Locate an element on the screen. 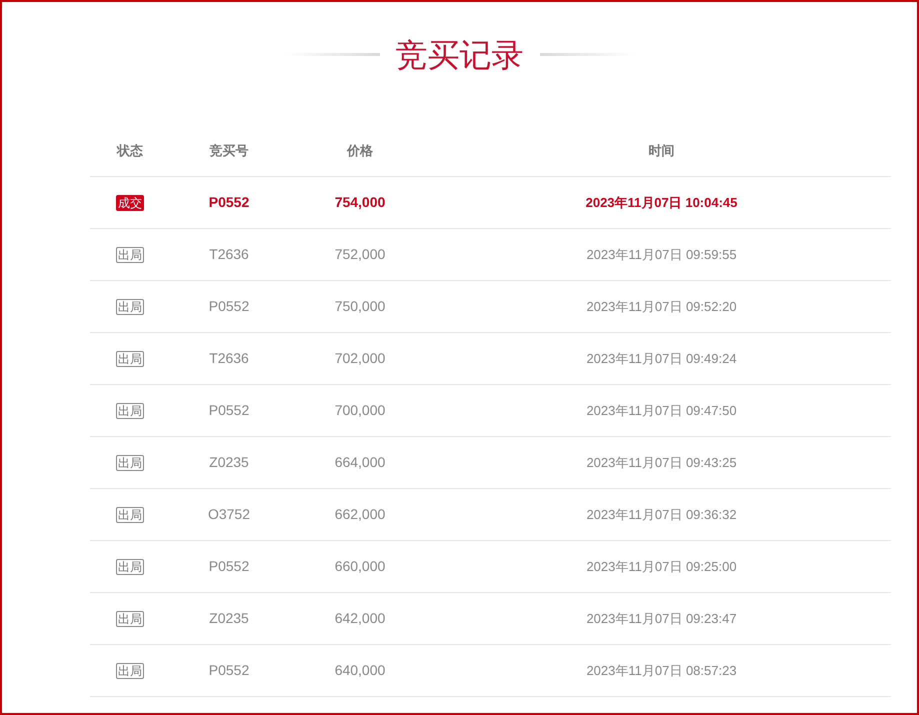  bid-time: 2023年11月07日 09:49:24 is located at coordinates (661, 359).